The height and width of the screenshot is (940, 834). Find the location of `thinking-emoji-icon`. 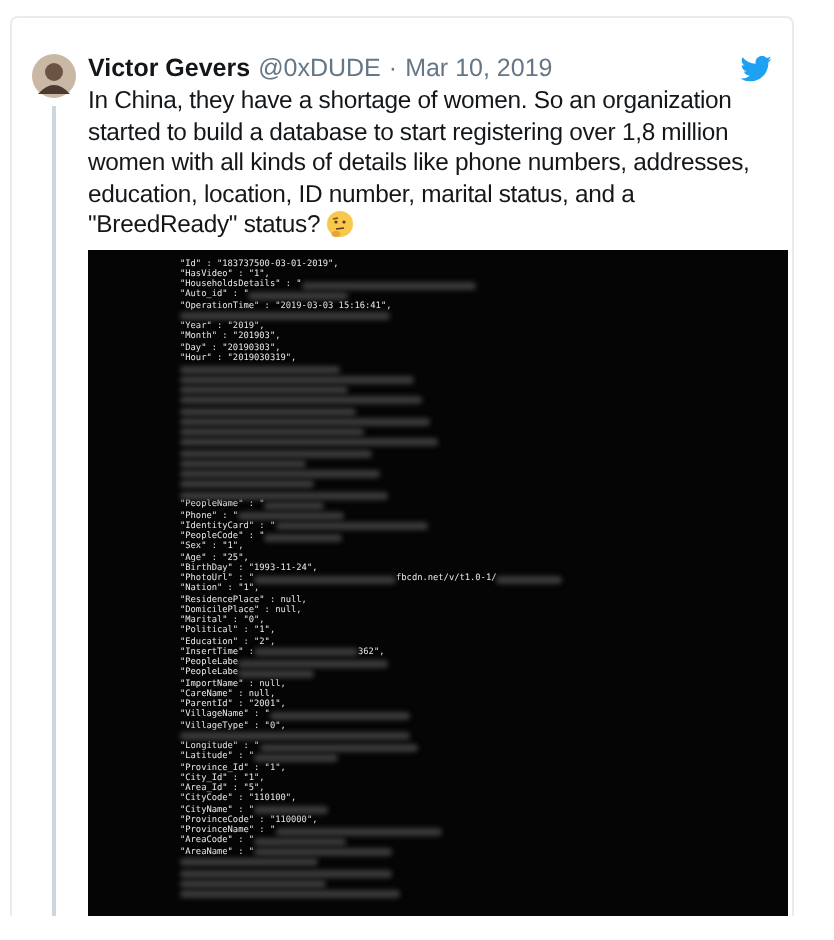

thinking-emoji-icon is located at coordinates (340, 224).